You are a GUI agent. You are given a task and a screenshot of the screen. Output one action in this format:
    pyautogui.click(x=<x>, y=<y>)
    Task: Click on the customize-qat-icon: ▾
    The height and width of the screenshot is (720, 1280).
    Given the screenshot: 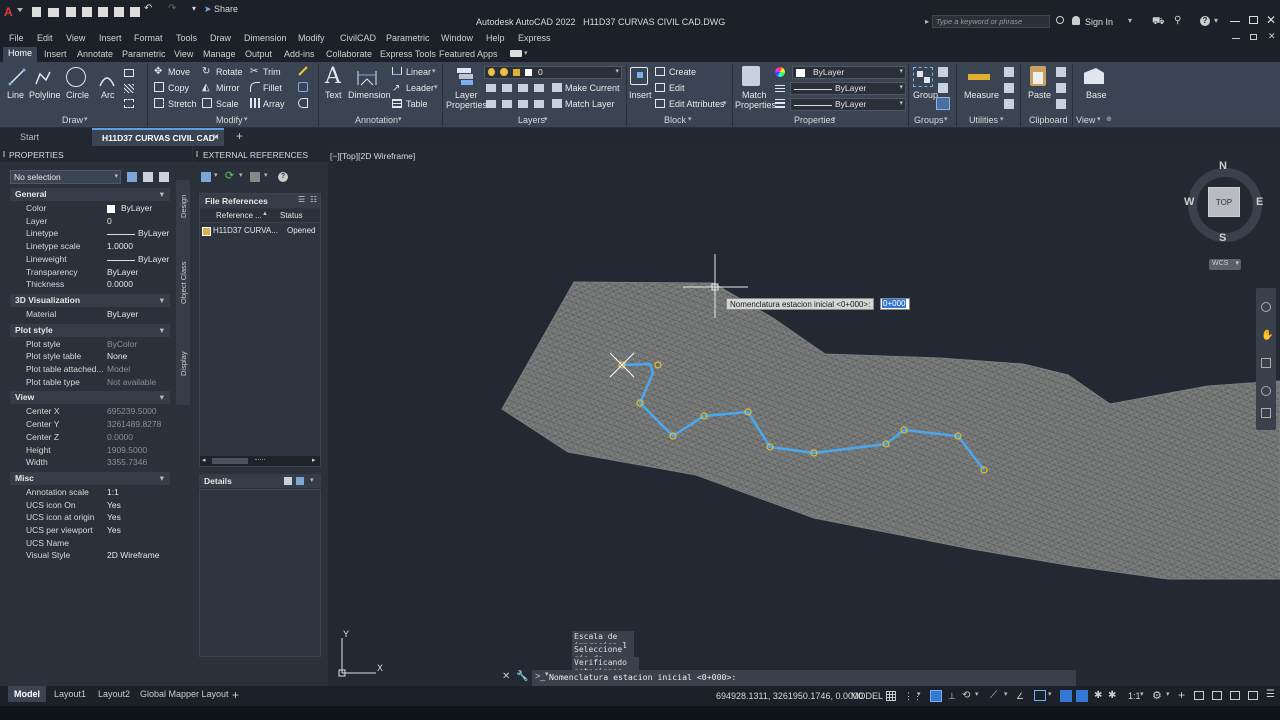 What is the action you would take?
    pyautogui.click(x=194, y=8)
    